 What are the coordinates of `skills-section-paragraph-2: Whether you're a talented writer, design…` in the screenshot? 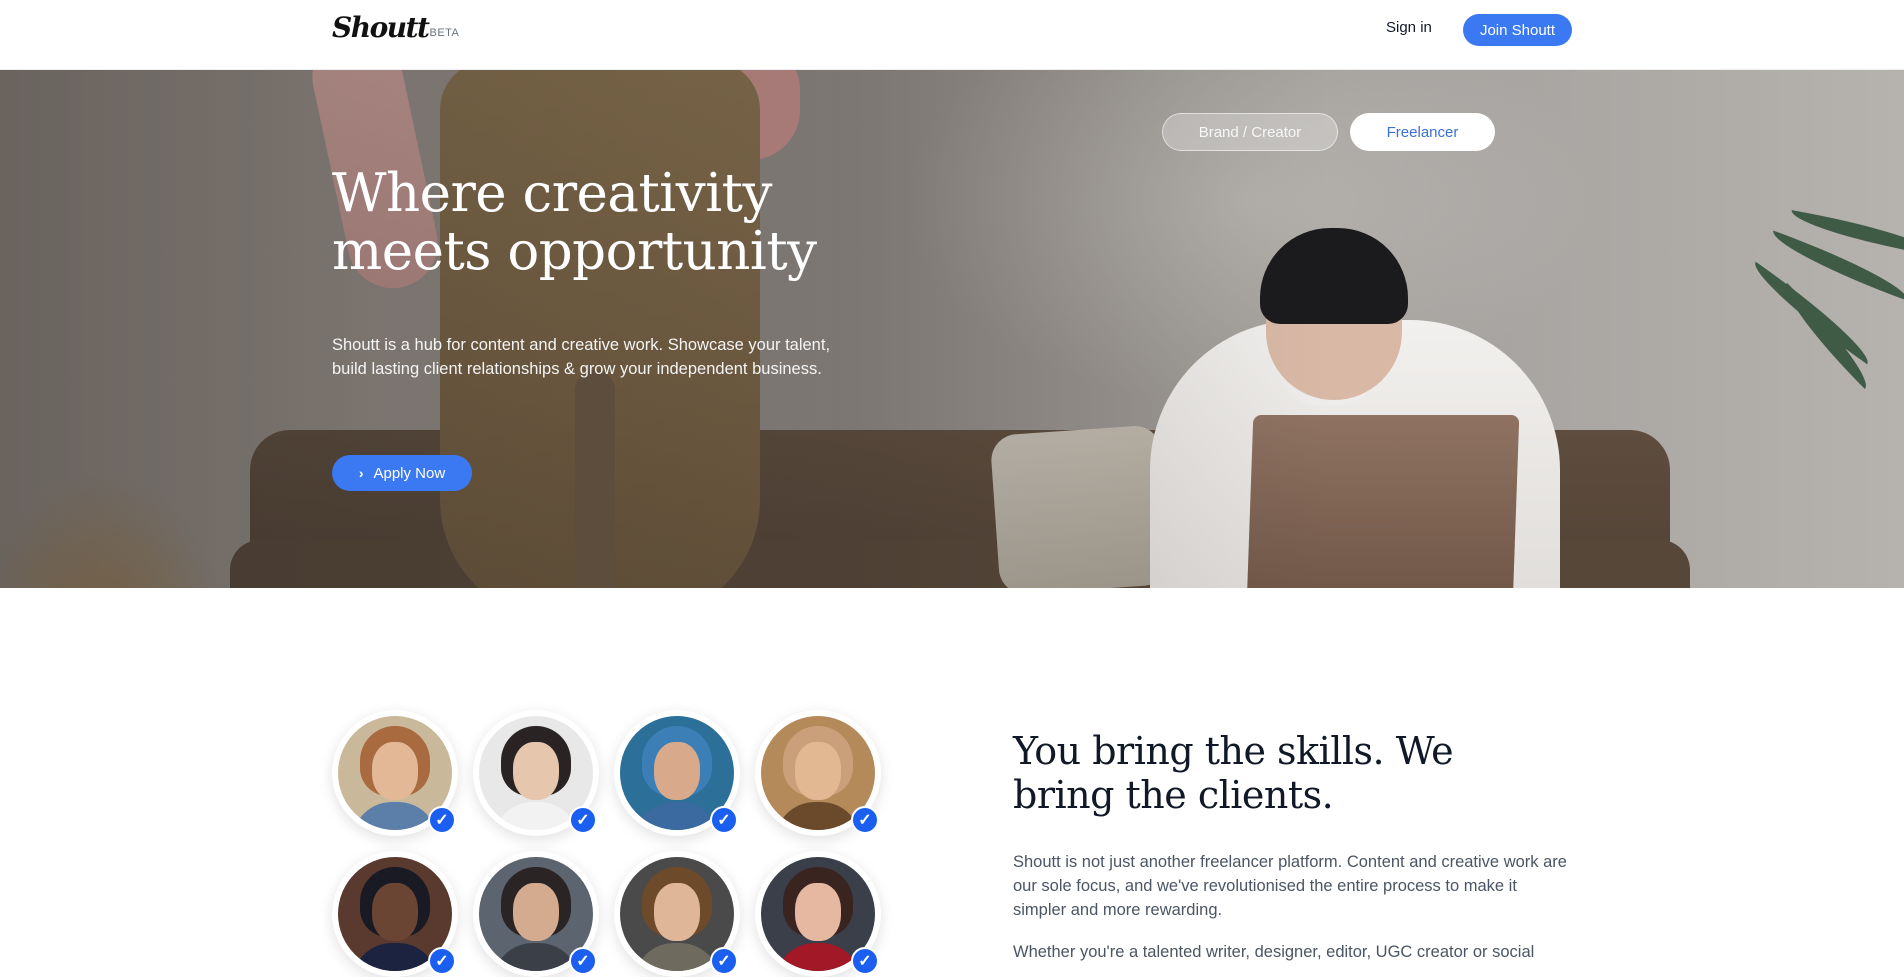 It's located at (1274, 952).